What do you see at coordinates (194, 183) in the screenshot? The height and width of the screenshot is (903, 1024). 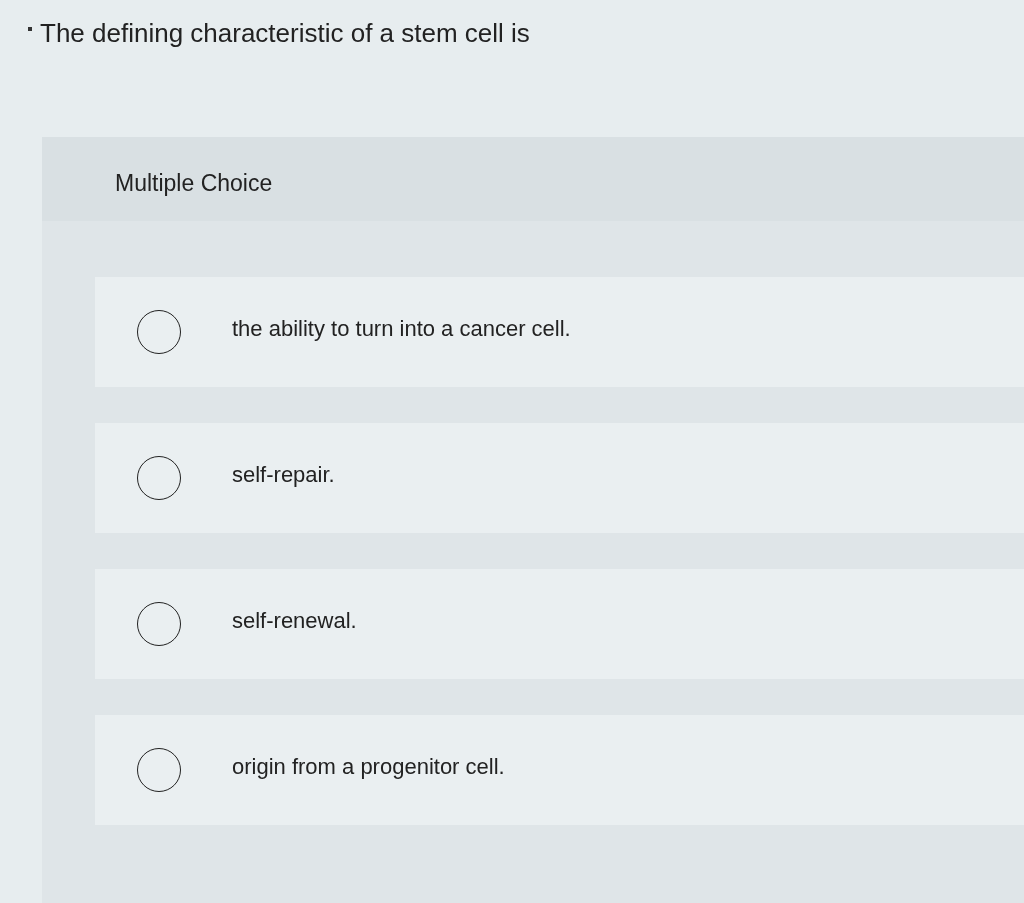 I see `question-type-label: Multiple Choice` at bounding box center [194, 183].